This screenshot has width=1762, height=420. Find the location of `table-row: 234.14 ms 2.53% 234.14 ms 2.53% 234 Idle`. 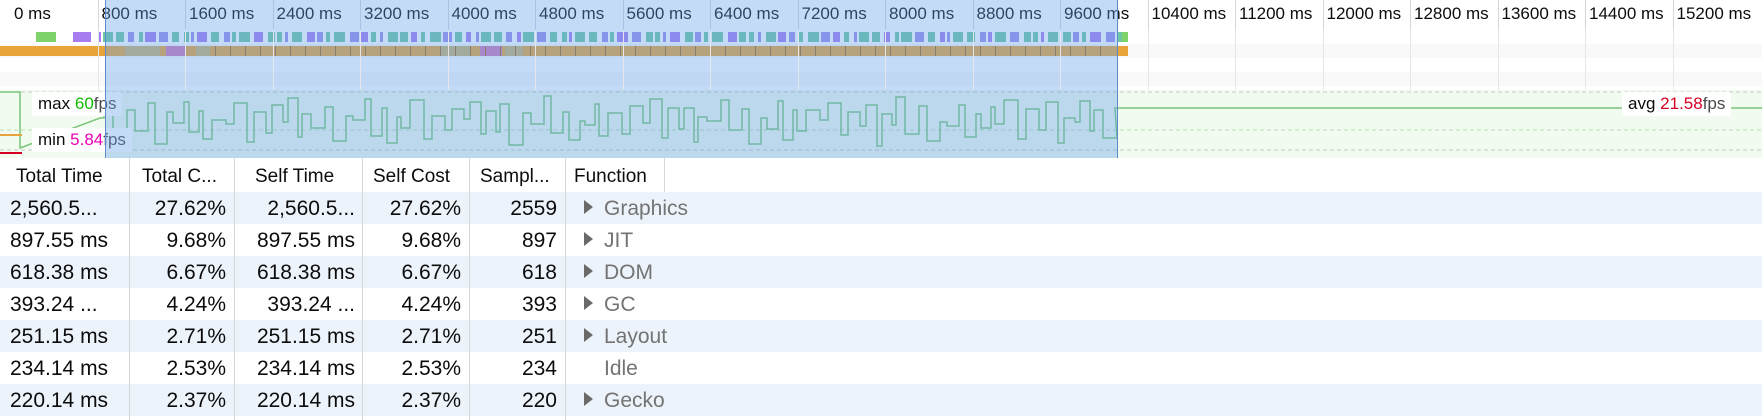

table-row: 234.14 ms 2.53% 234.14 ms 2.53% 234 Idle is located at coordinates (881, 368).